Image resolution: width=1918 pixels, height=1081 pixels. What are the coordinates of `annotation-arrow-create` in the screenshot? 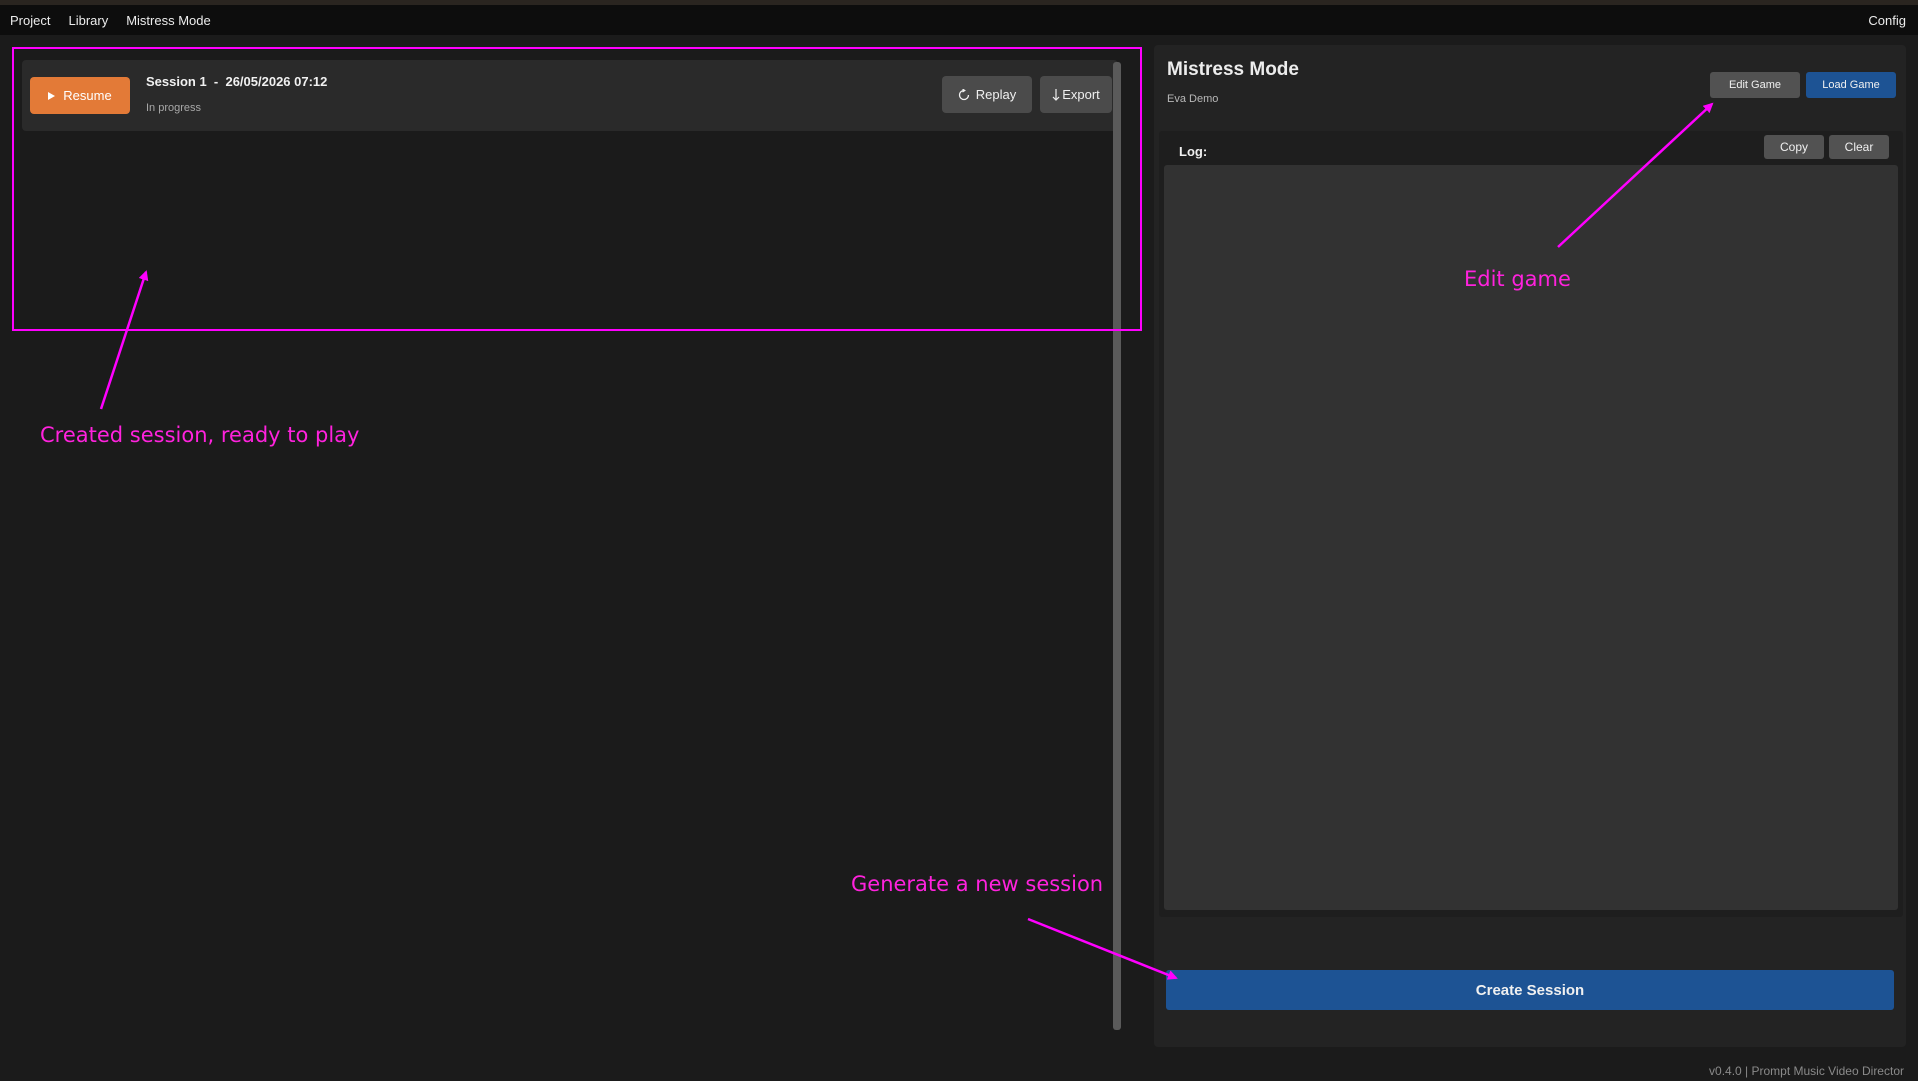 It's located at (1102, 948).